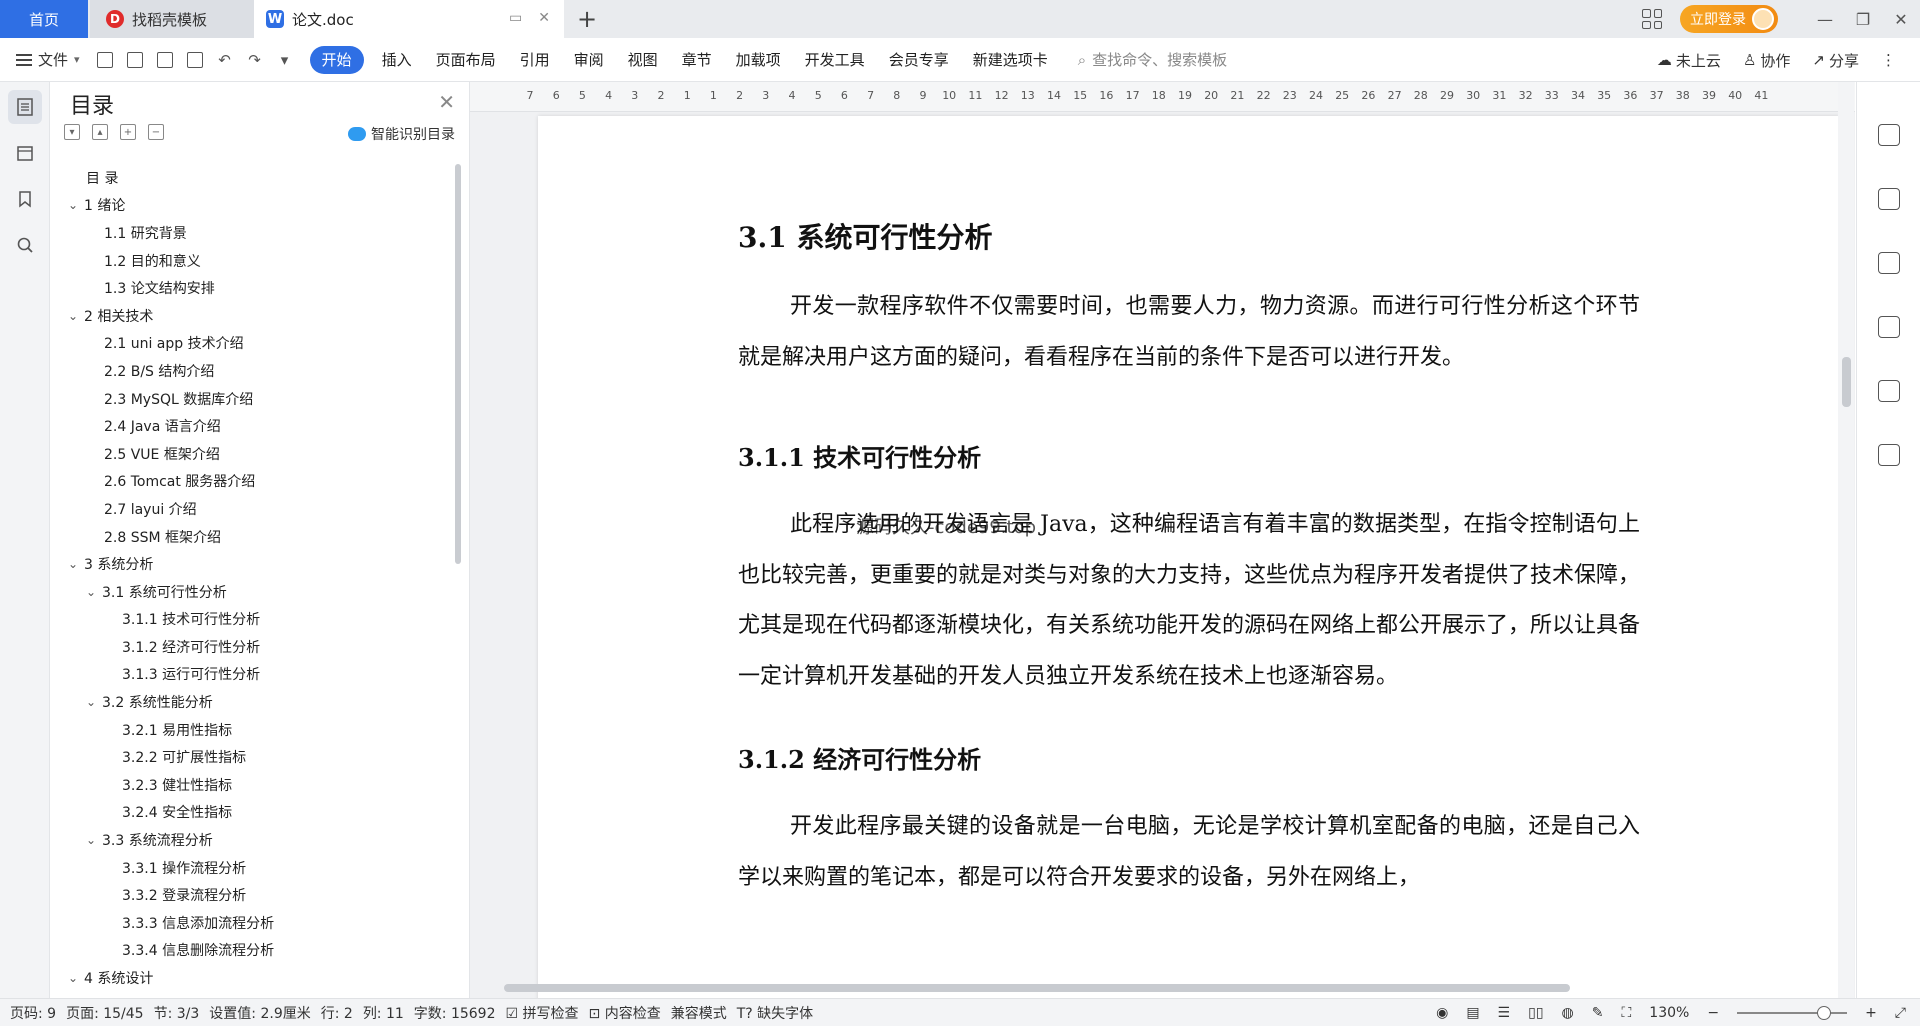 The image size is (1920, 1026). What do you see at coordinates (1669, 1013) in the screenshot?
I see `zoom-level: 130%` at bounding box center [1669, 1013].